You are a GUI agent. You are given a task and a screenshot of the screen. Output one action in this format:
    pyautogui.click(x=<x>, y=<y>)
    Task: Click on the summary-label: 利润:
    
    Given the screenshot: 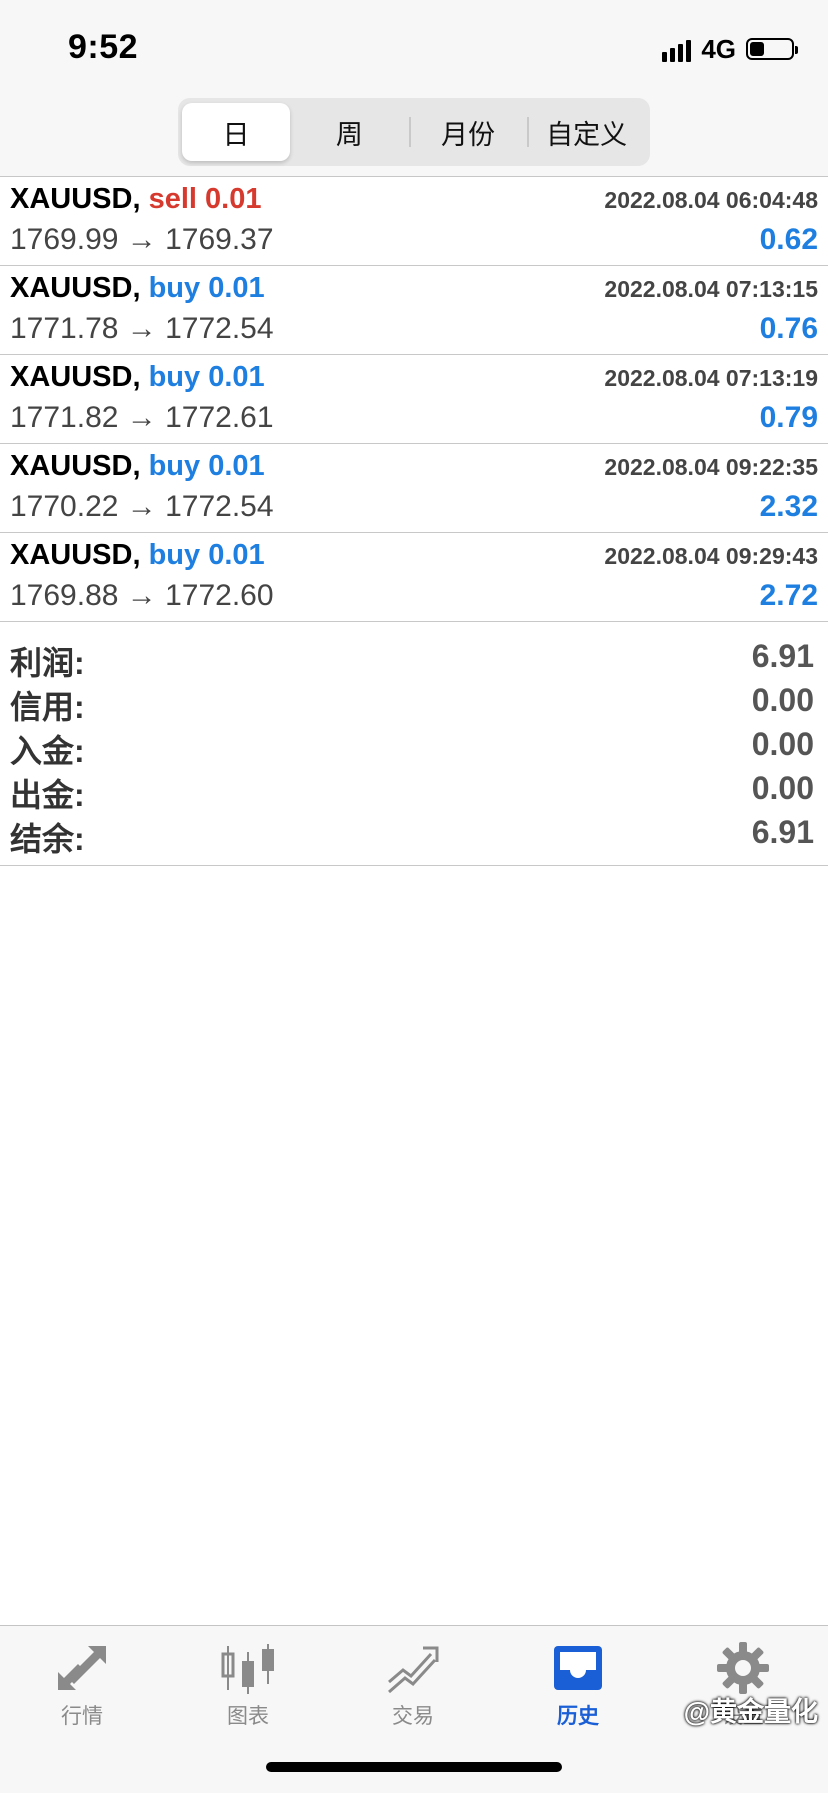 What is the action you would take?
    pyautogui.click(x=47, y=663)
    